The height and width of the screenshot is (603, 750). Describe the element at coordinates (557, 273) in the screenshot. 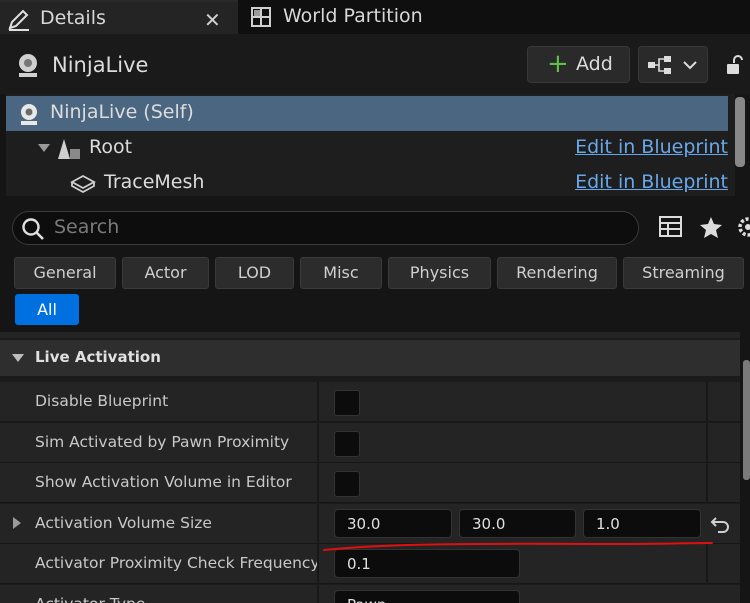

I see `category-rendering-button: Rendering` at that location.